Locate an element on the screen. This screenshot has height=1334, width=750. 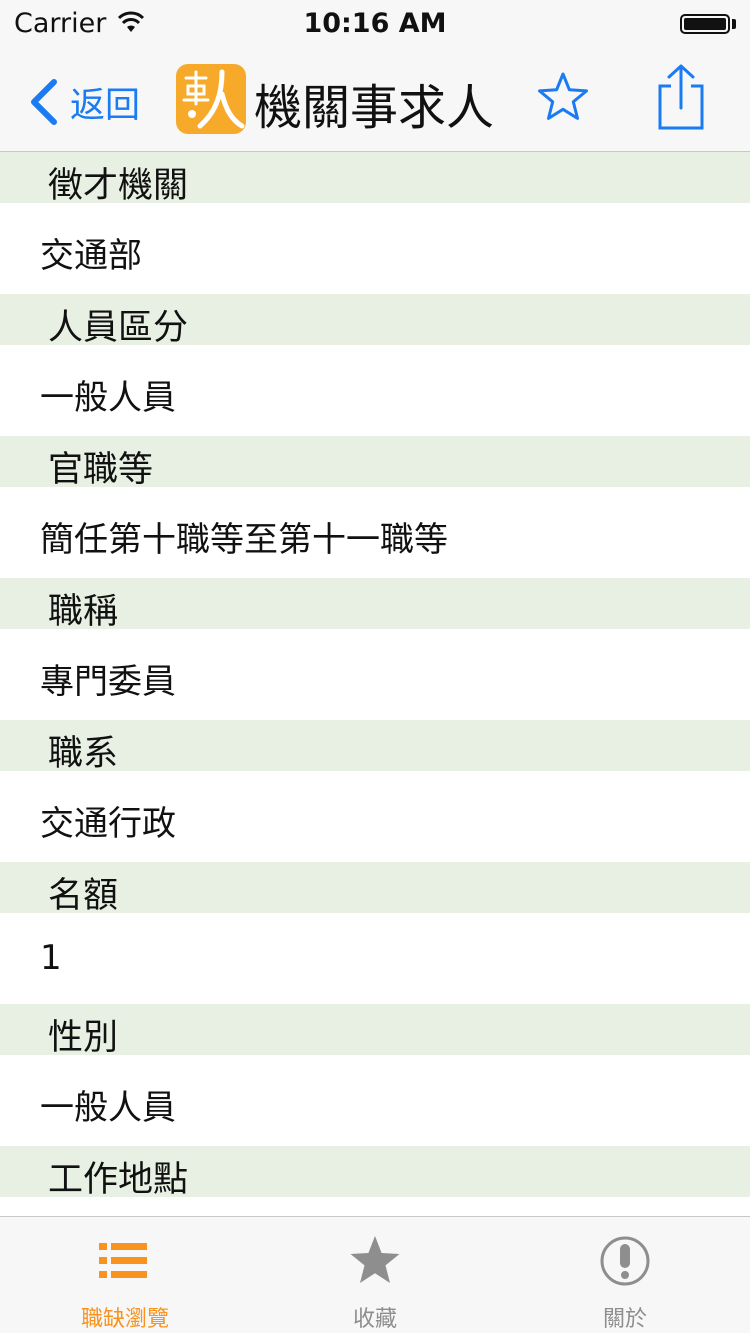
section-value-work-location is located at coordinates (375, 1206).